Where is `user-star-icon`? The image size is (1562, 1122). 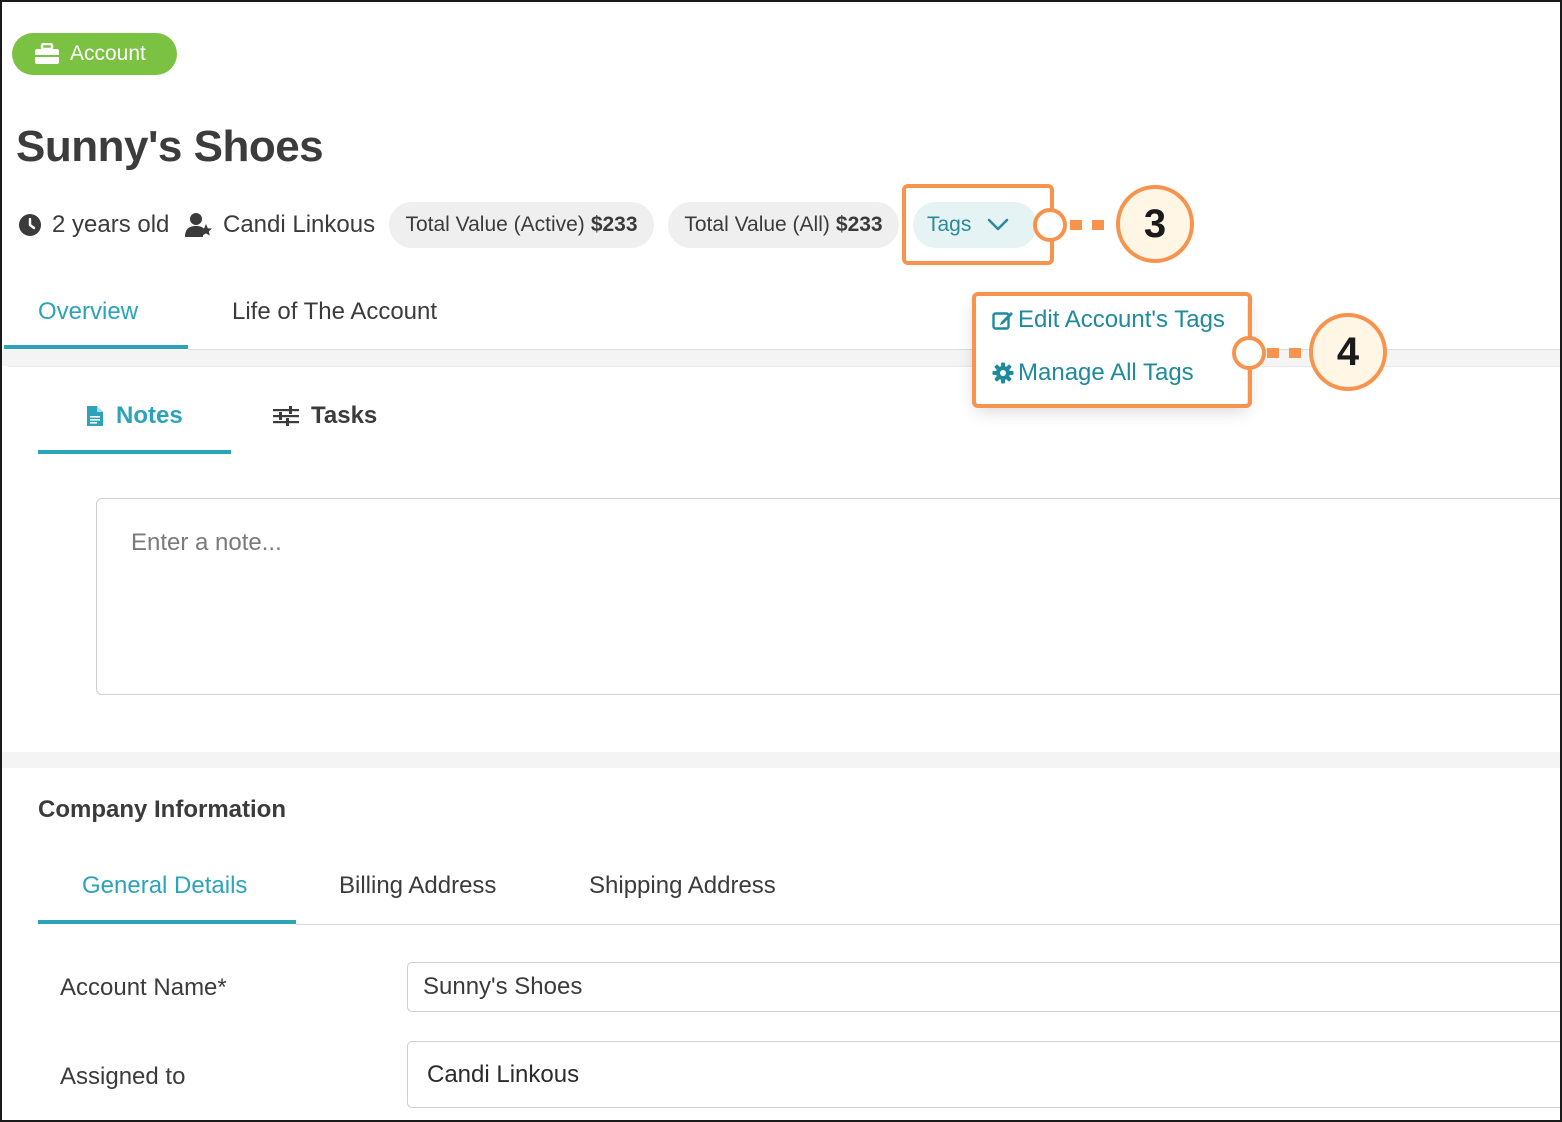 user-star-icon is located at coordinates (198, 225).